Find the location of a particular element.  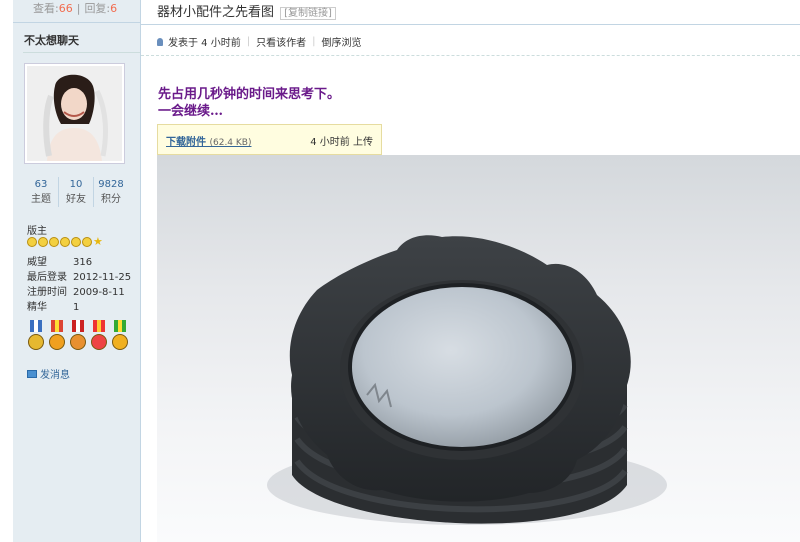

views-count: 66 is located at coordinates (65, 8).